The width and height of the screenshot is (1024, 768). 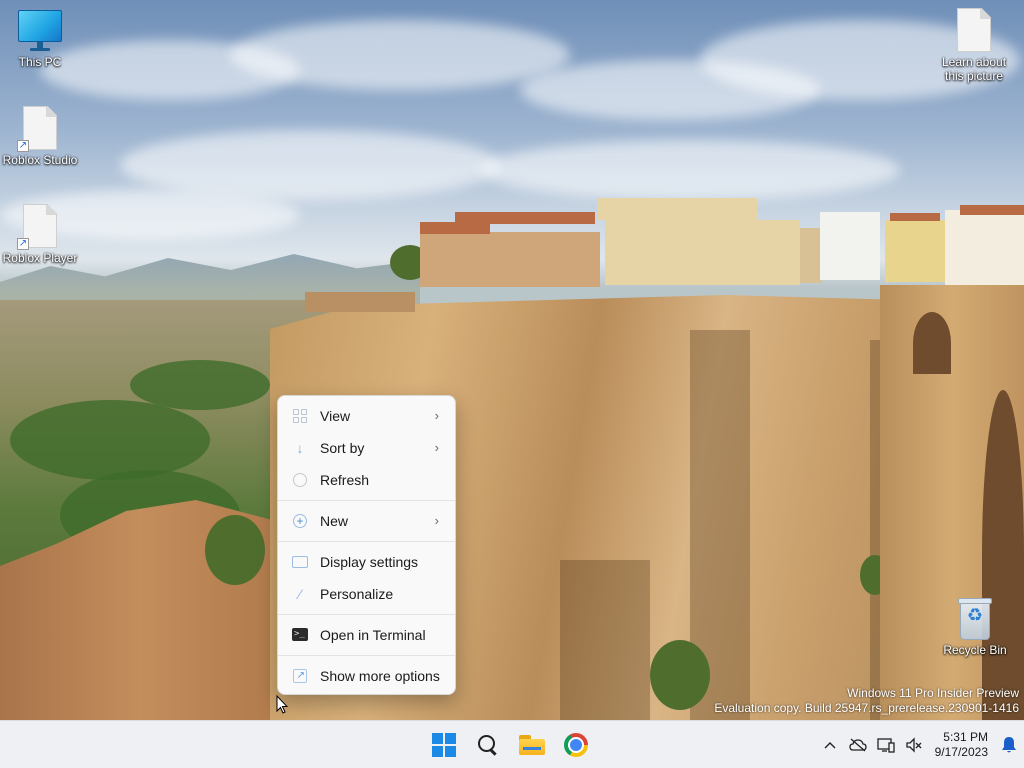 What do you see at coordinates (380, 676) in the screenshot?
I see `menu-item-label: Show more options` at bounding box center [380, 676].